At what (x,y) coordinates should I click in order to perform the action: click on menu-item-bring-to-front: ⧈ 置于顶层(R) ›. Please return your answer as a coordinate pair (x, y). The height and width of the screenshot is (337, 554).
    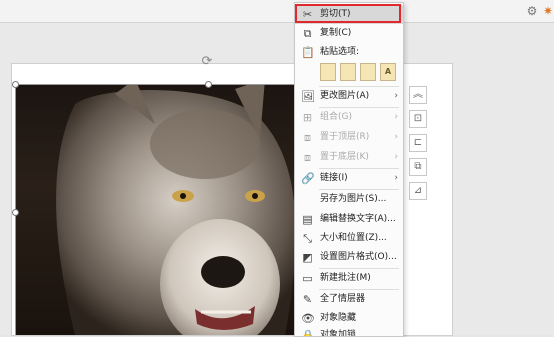
    Looking at the image, I should click on (349, 137).